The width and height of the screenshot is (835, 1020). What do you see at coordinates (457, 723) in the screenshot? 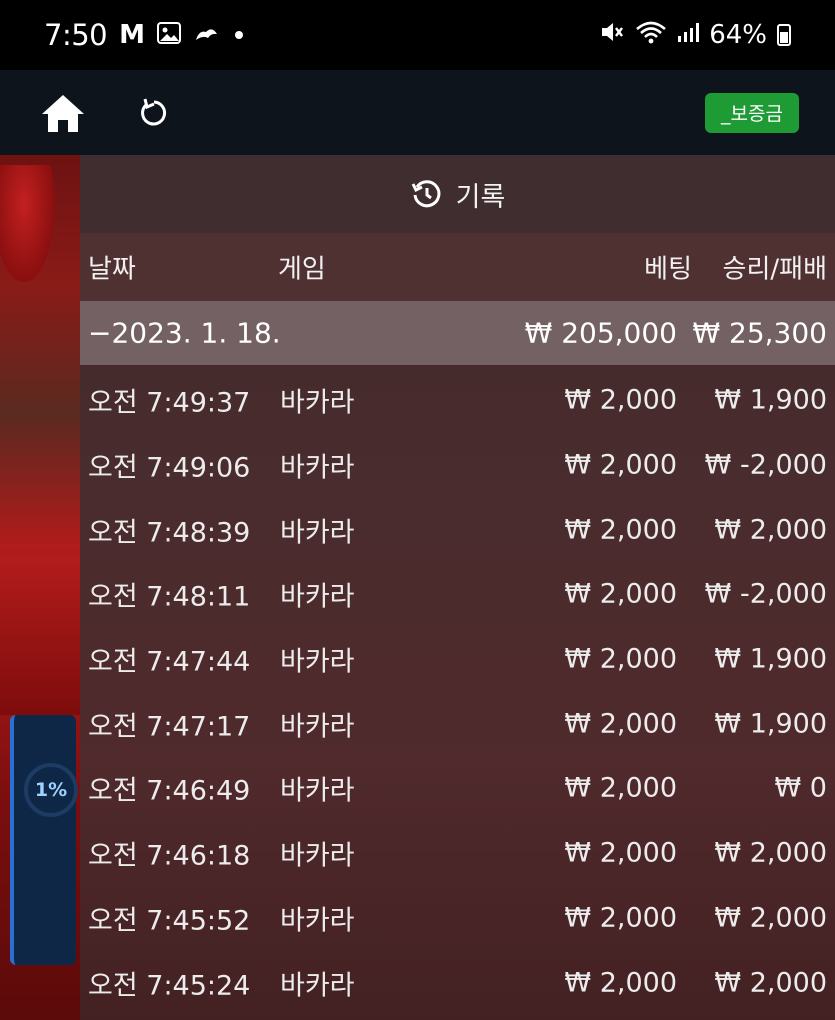
I see `table-row: 오전 7:47:17 바카라 ₩ 2,000 ₩ 1,900` at bounding box center [457, 723].